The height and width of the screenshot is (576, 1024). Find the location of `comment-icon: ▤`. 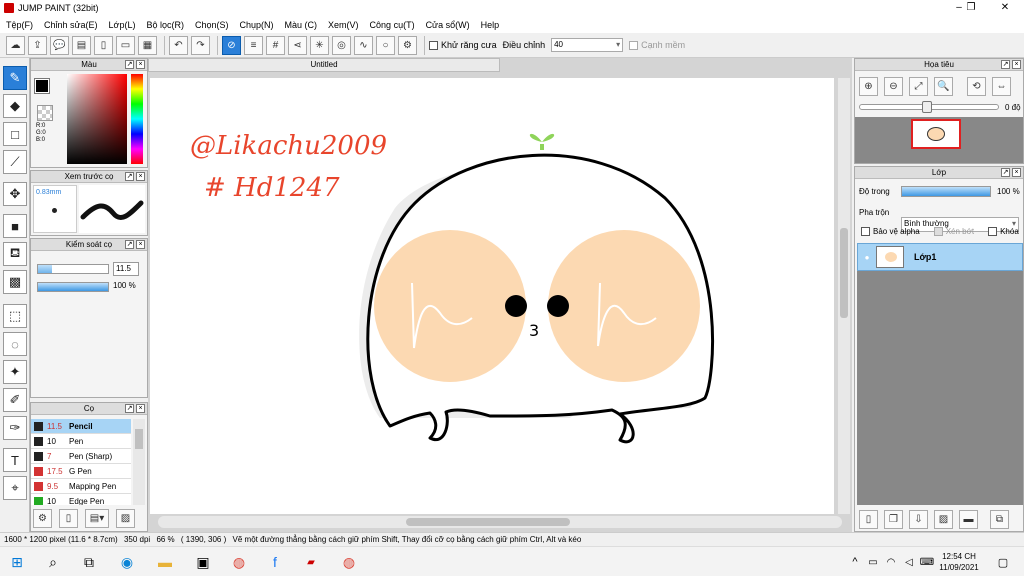

comment-icon: ▤ is located at coordinates (81, 45).